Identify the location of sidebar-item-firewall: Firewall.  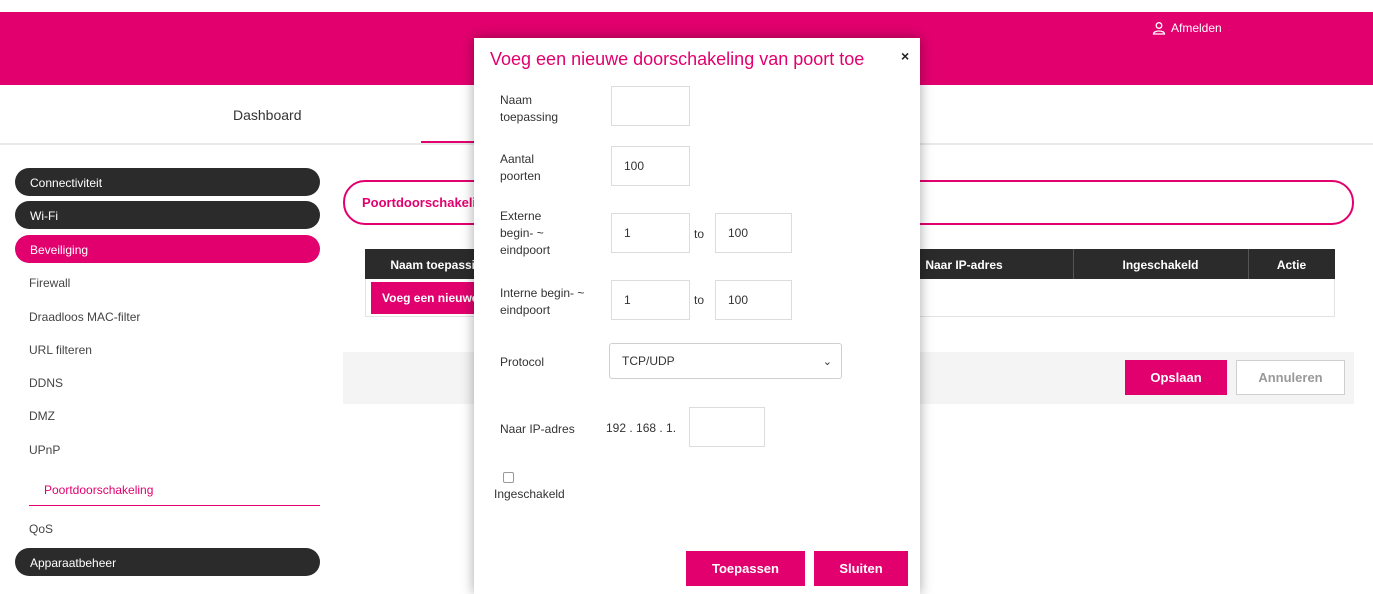
(49, 283).